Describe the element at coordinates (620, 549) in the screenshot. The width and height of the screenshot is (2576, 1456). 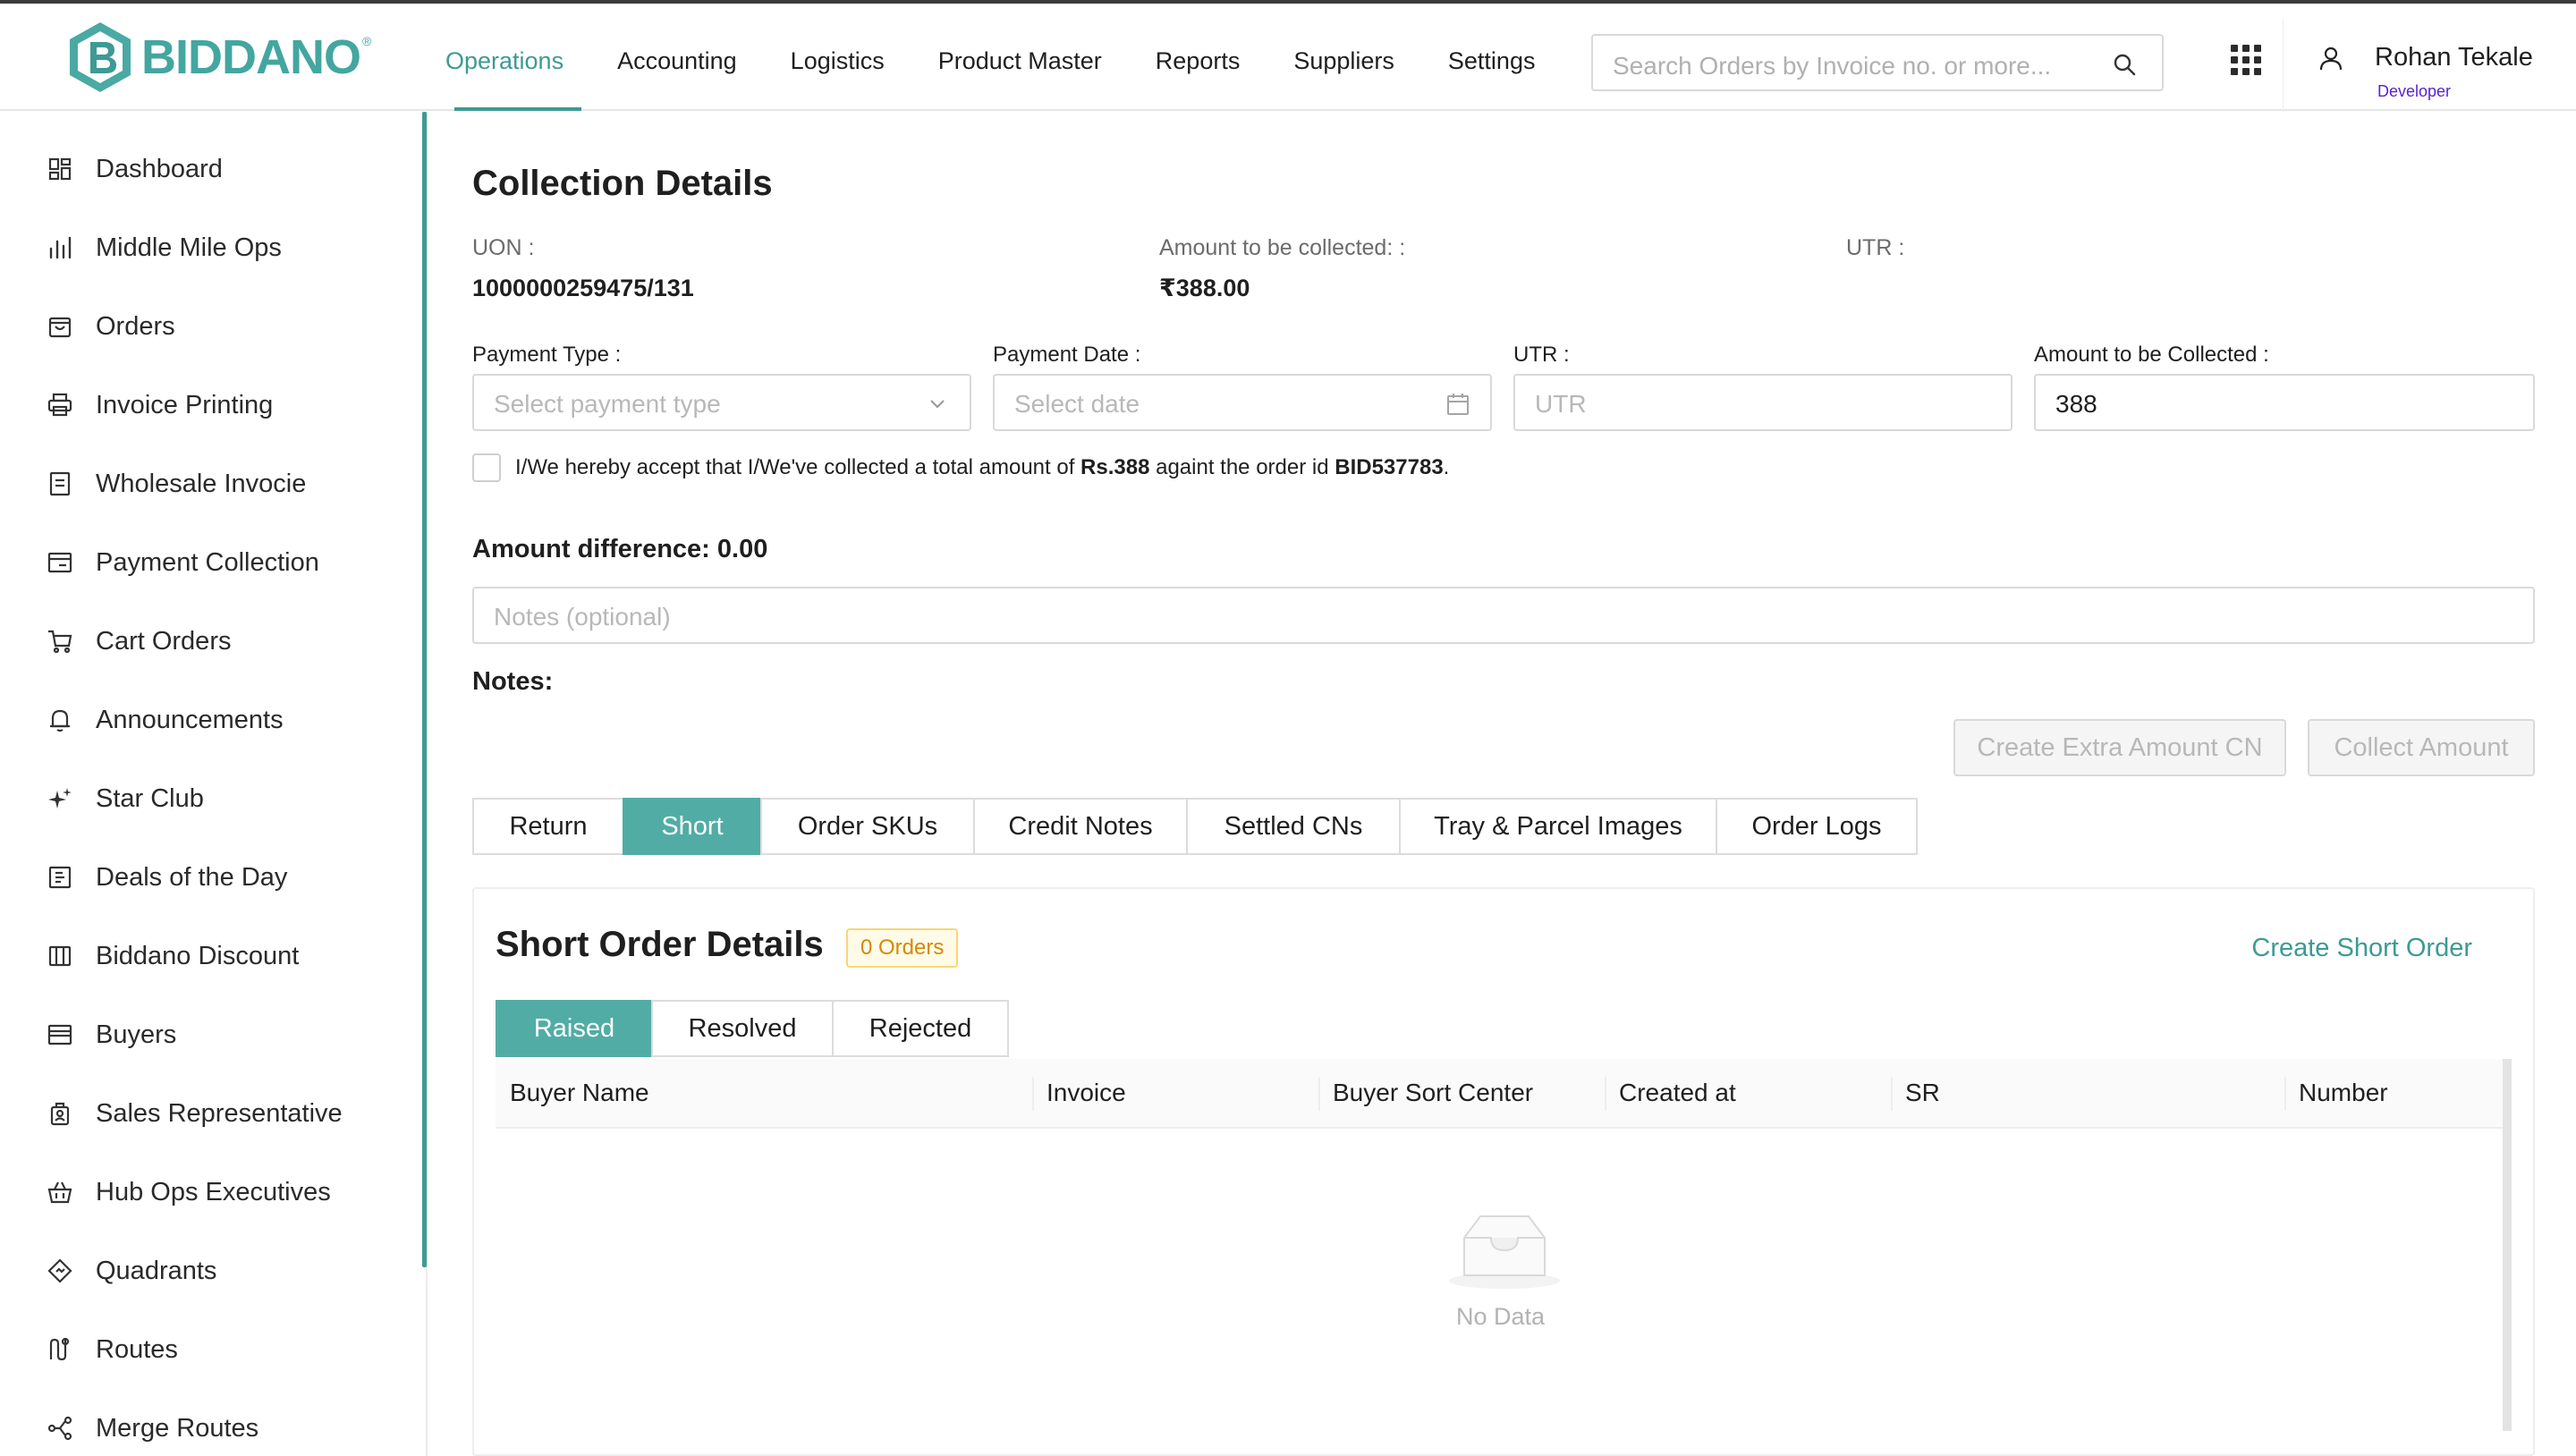
I see `amount-difference: Amount difference: 0.00` at that location.